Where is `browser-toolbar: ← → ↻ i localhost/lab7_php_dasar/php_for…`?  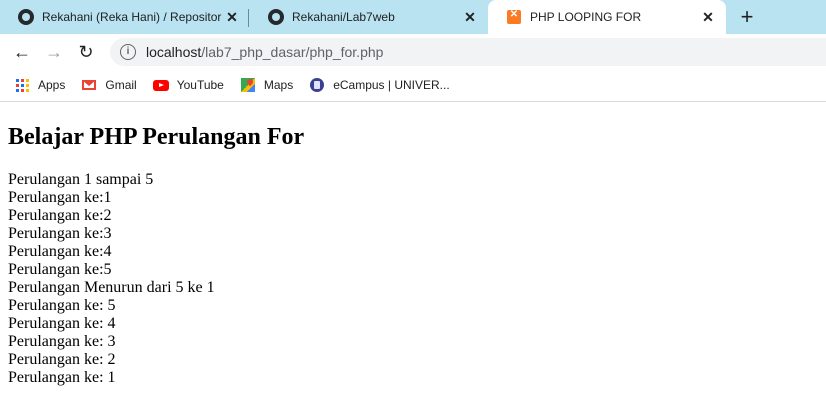 browser-toolbar: ← → ↻ i localhost/lab7_php_dasar/php_for… is located at coordinates (413, 52).